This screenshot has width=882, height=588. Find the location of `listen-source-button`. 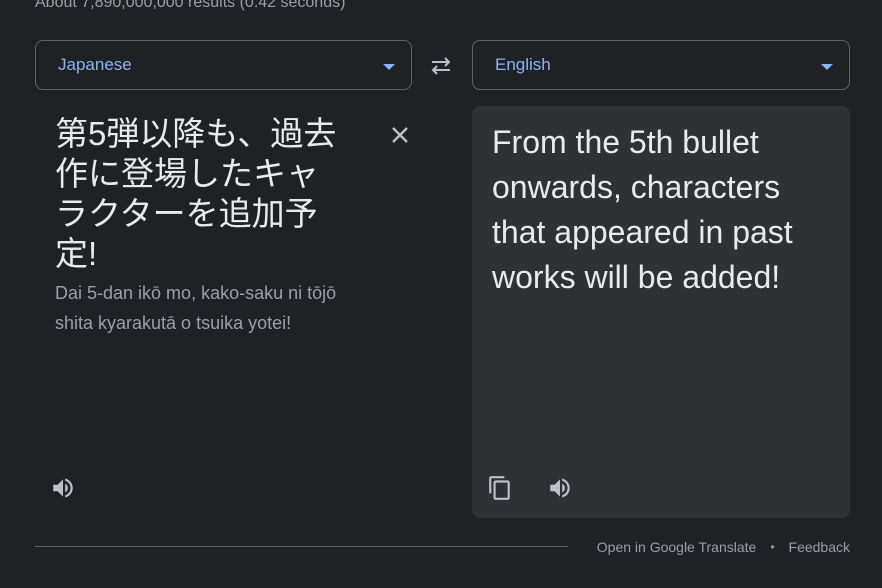

listen-source-button is located at coordinates (63, 488).